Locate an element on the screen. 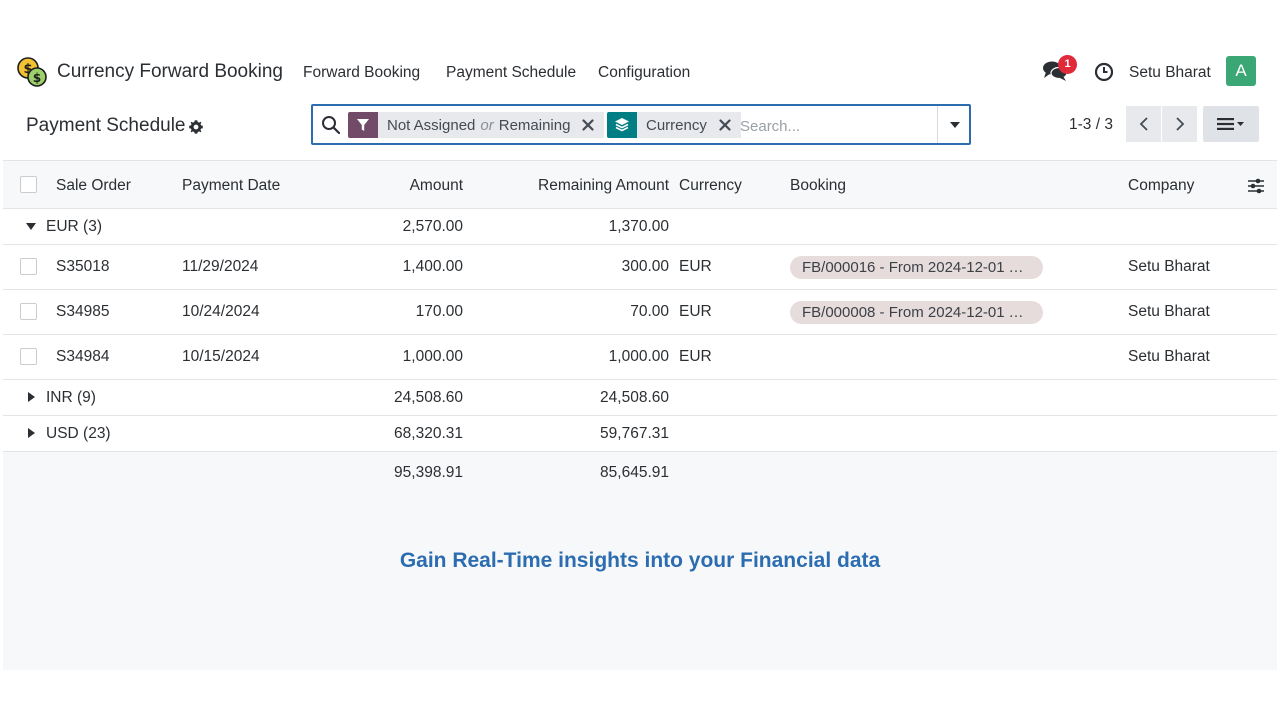 This screenshot has width=1280, height=720. search-input is located at coordinates (835, 126).